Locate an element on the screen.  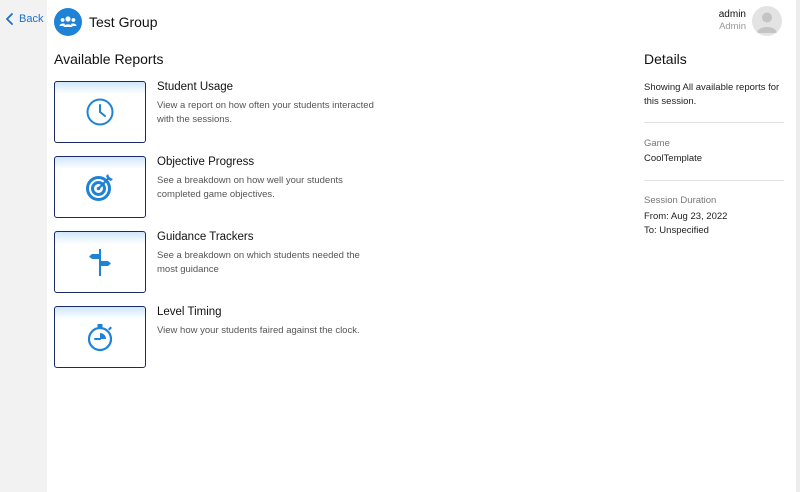
report-title: Guidance Trackers is located at coordinates (205, 237).